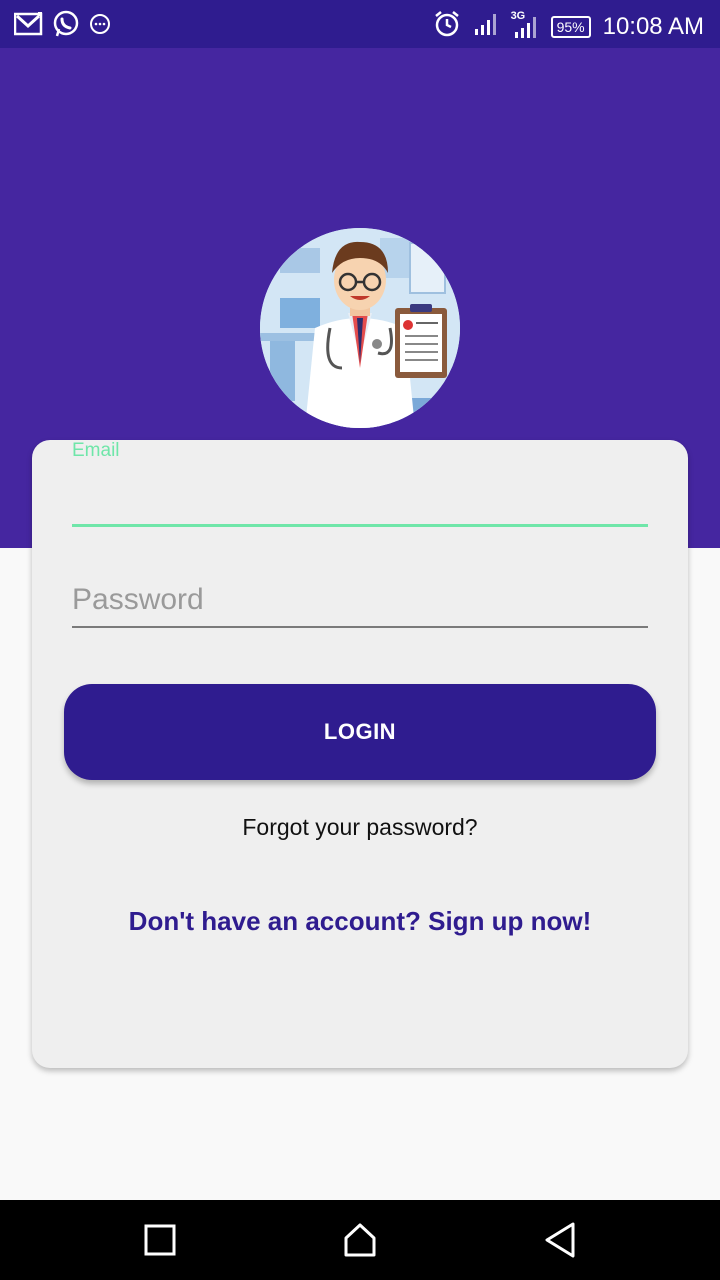 Image resolution: width=720 pixels, height=1280 pixels. What do you see at coordinates (486, 26) in the screenshot?
I see `signal-icon` at bounding box center [486, 26].